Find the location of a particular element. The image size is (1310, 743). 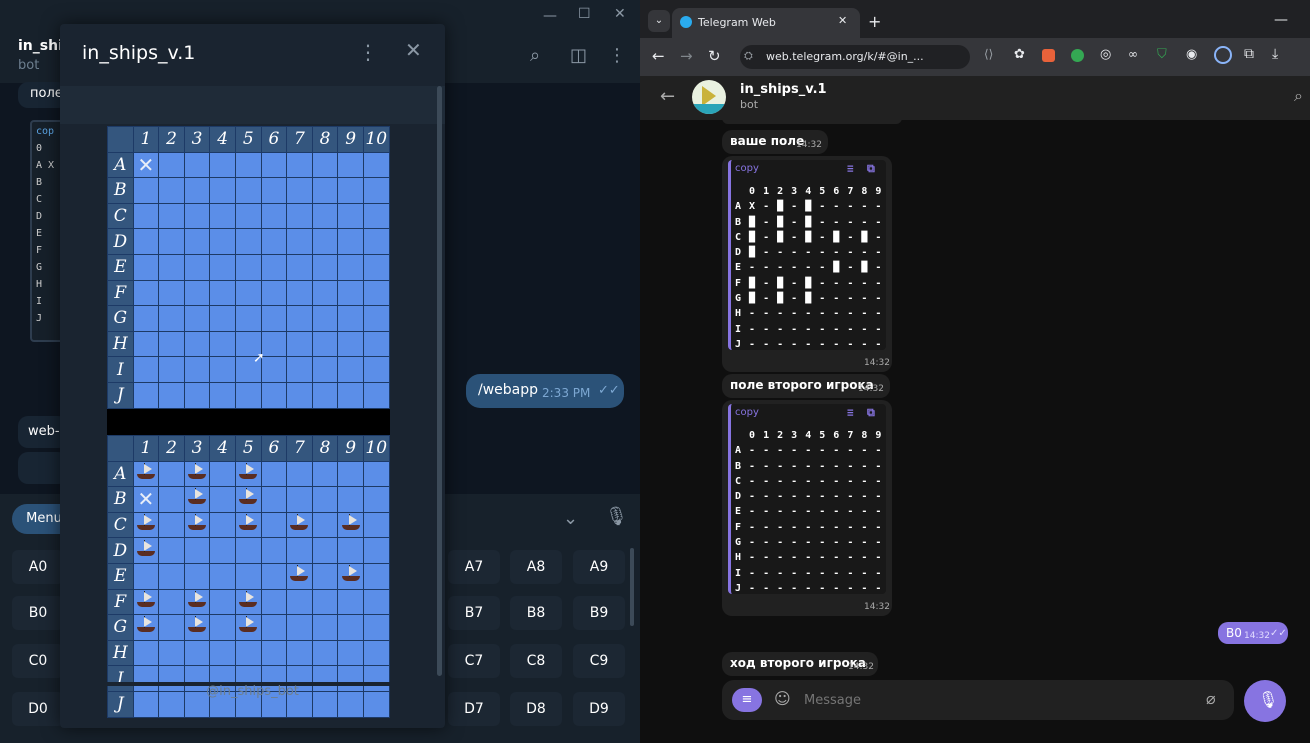

key-button: A0 is located at coordinates (38, 567).